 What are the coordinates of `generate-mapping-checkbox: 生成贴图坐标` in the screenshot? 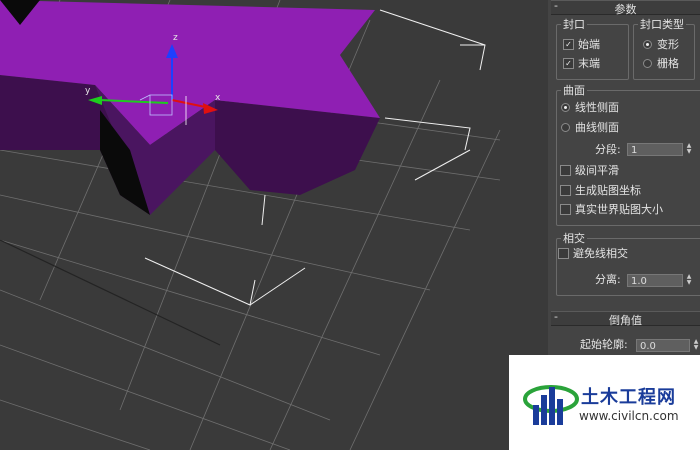 It's located at (600, 191).